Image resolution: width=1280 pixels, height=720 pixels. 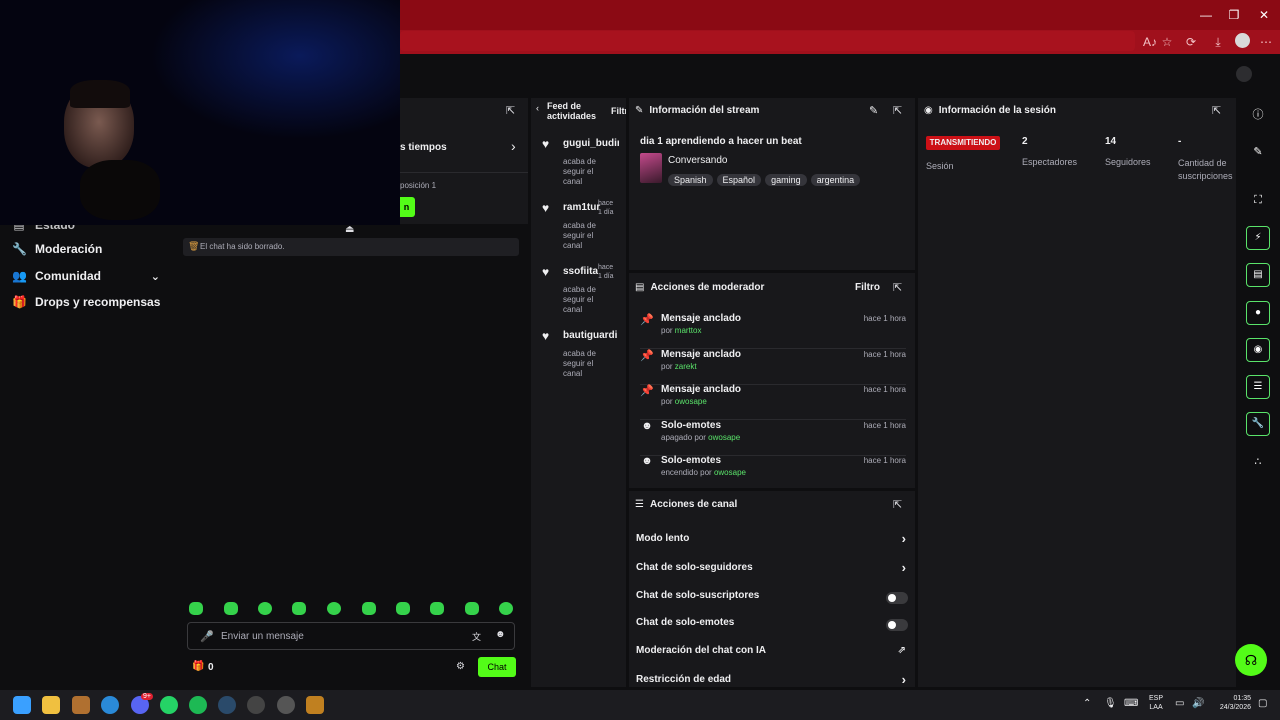 What do you see at coordinates (867, 287) in the screenshot?
I see `mod-filter-button: Filtro` at bounding box center [867, 287].